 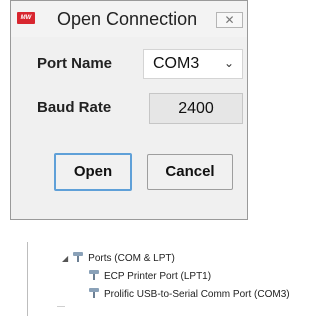 What do you see at coordinates (93, 172) in the screenshot?
I see `open-button: Open` at bounding box center [93, 172].